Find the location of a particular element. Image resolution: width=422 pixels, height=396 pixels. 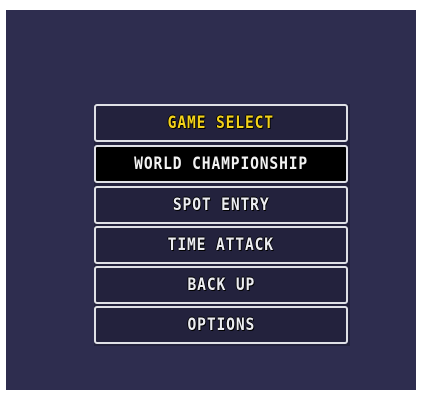

menu-item-spot-entry: SPOT ENTRY is located at coordinates (221, 205).